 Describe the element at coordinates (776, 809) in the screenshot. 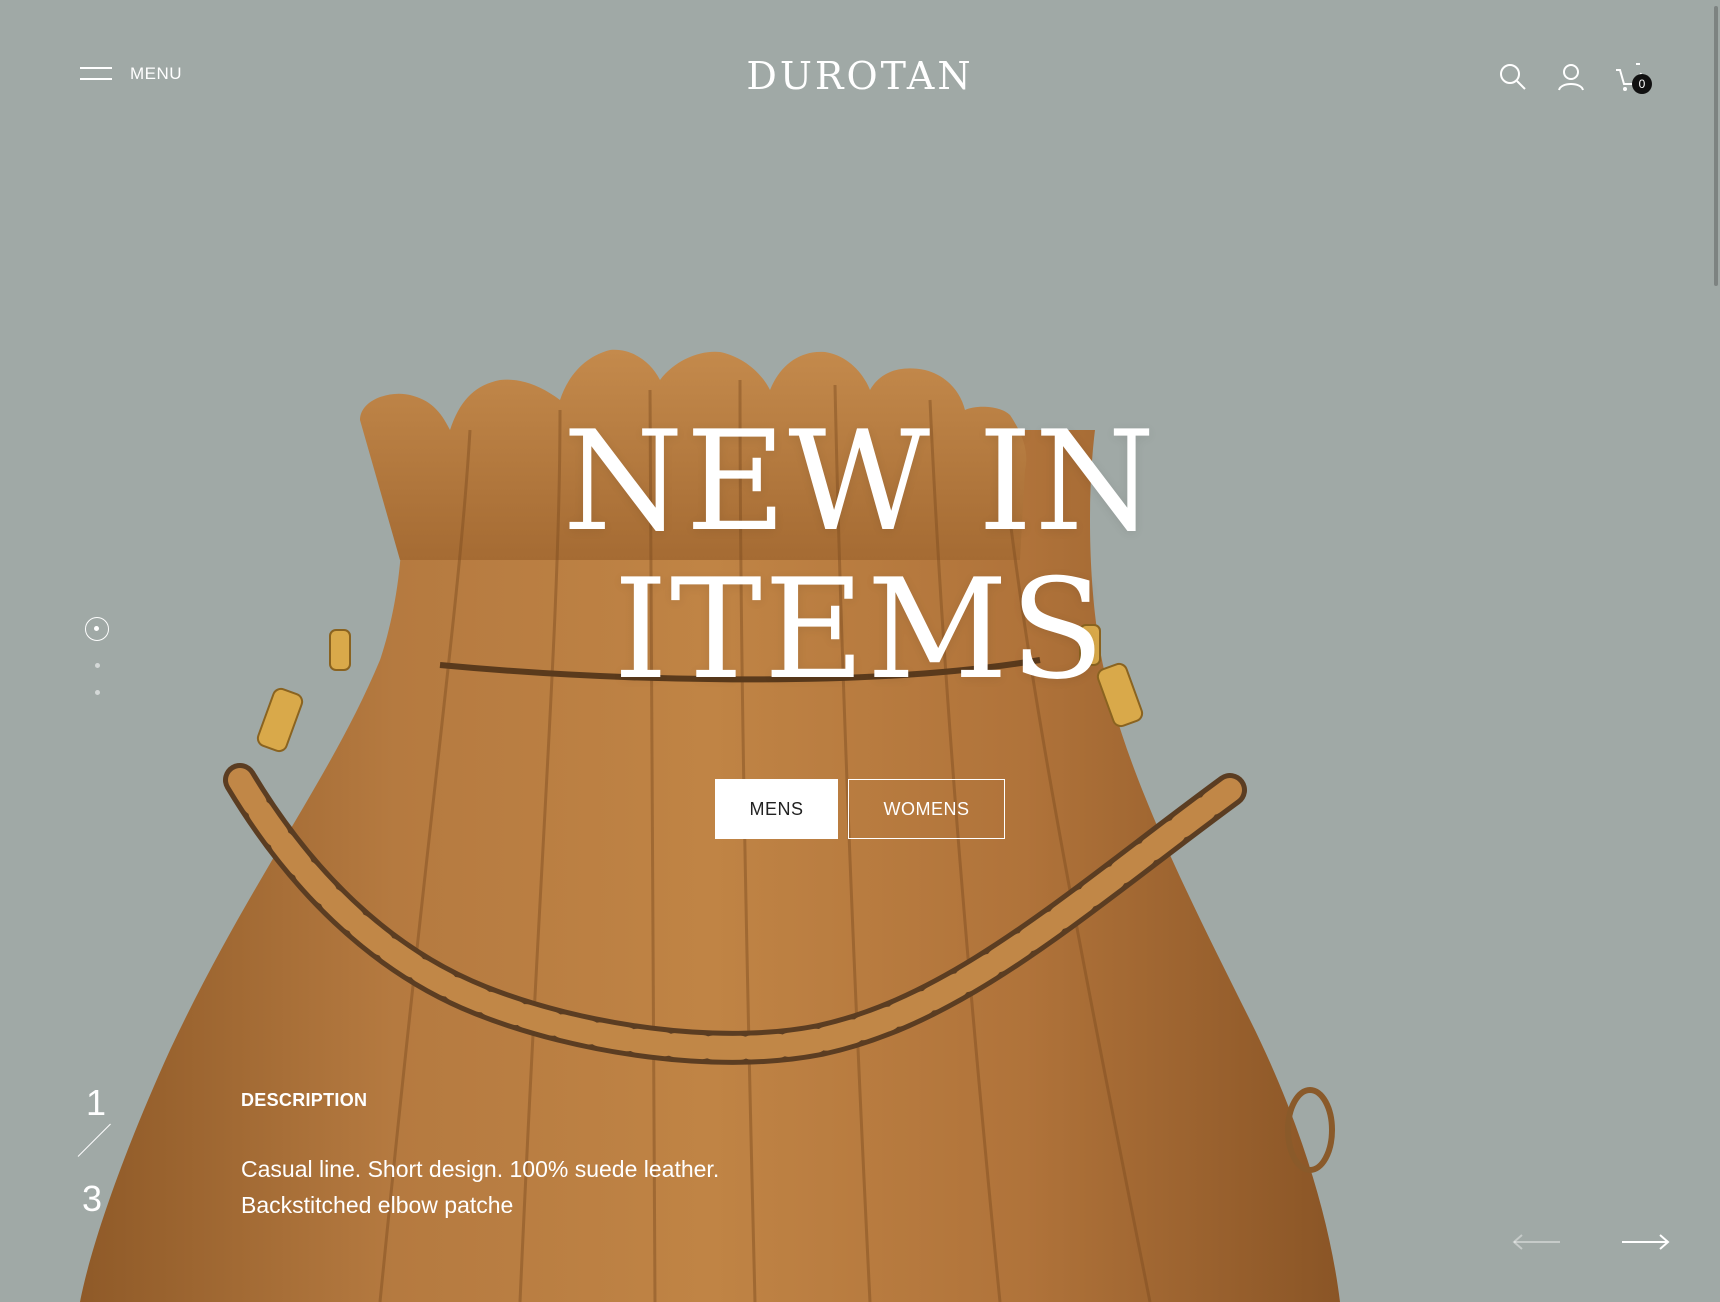

I see `mens-button: MENS` at that location.